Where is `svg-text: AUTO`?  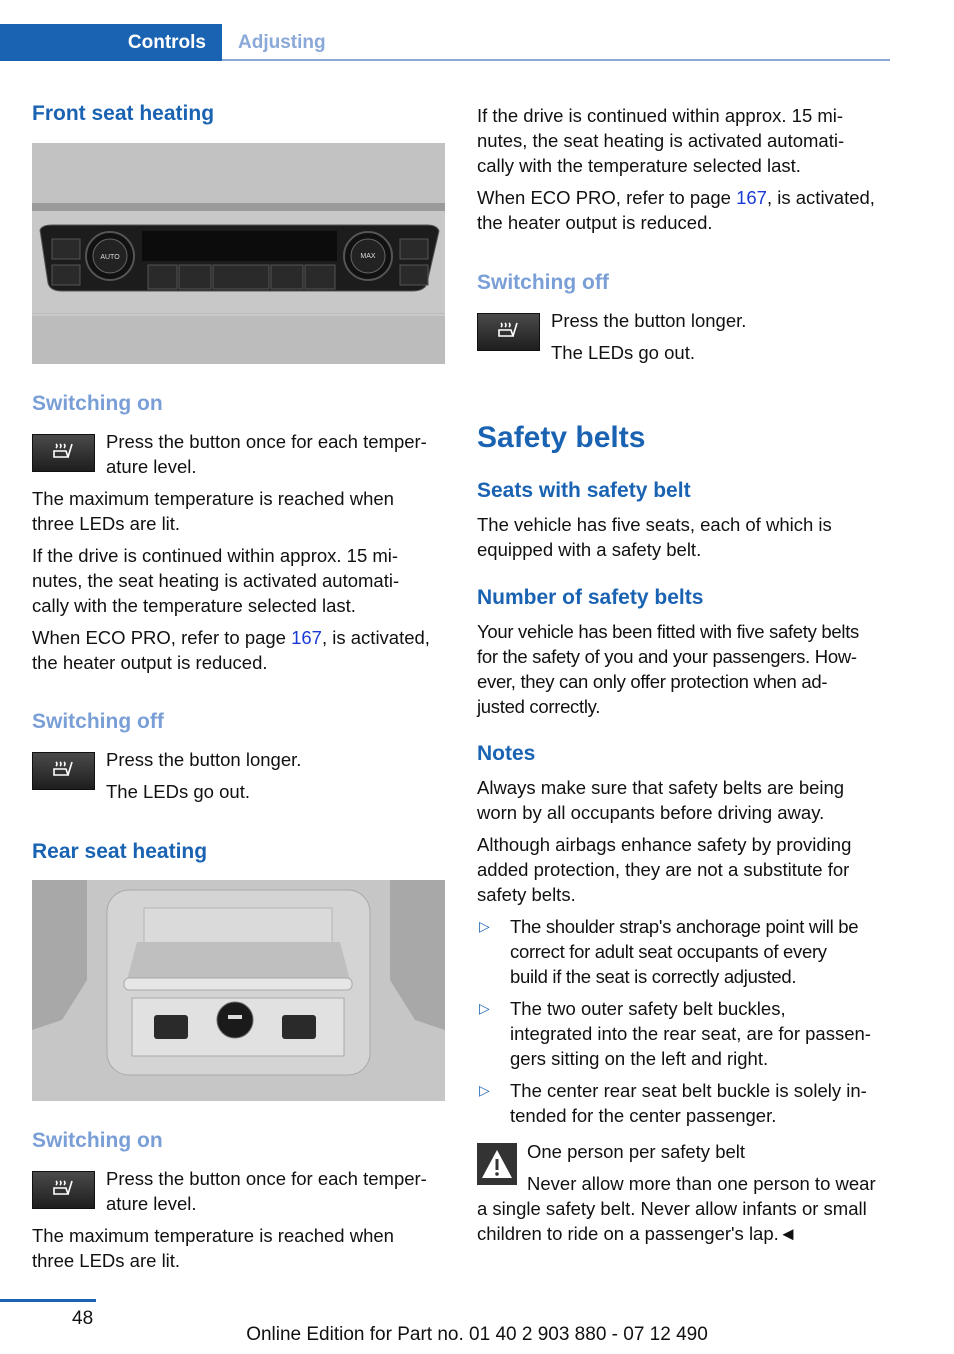
svg-text: AUTO is located at coordinates (110, 257).